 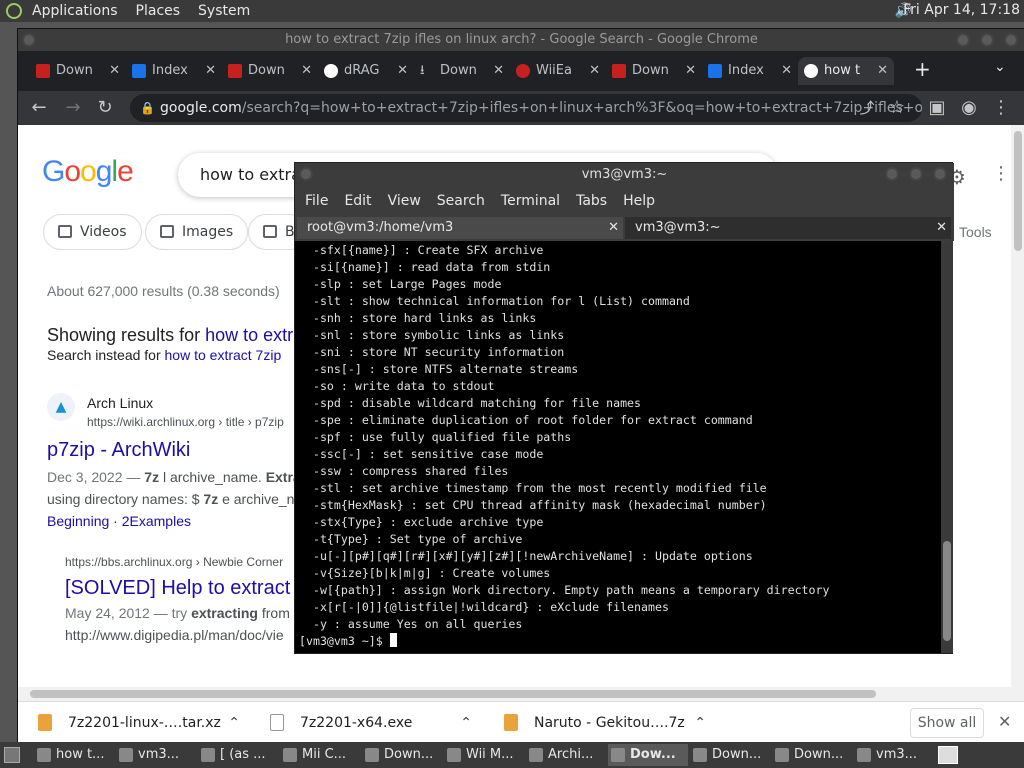 What do you see at coordinates (788, 228) in the screenshot?
I see `terminal-tab-active: vm3@vm3:~ ✕` at bounding box center [788, 228].